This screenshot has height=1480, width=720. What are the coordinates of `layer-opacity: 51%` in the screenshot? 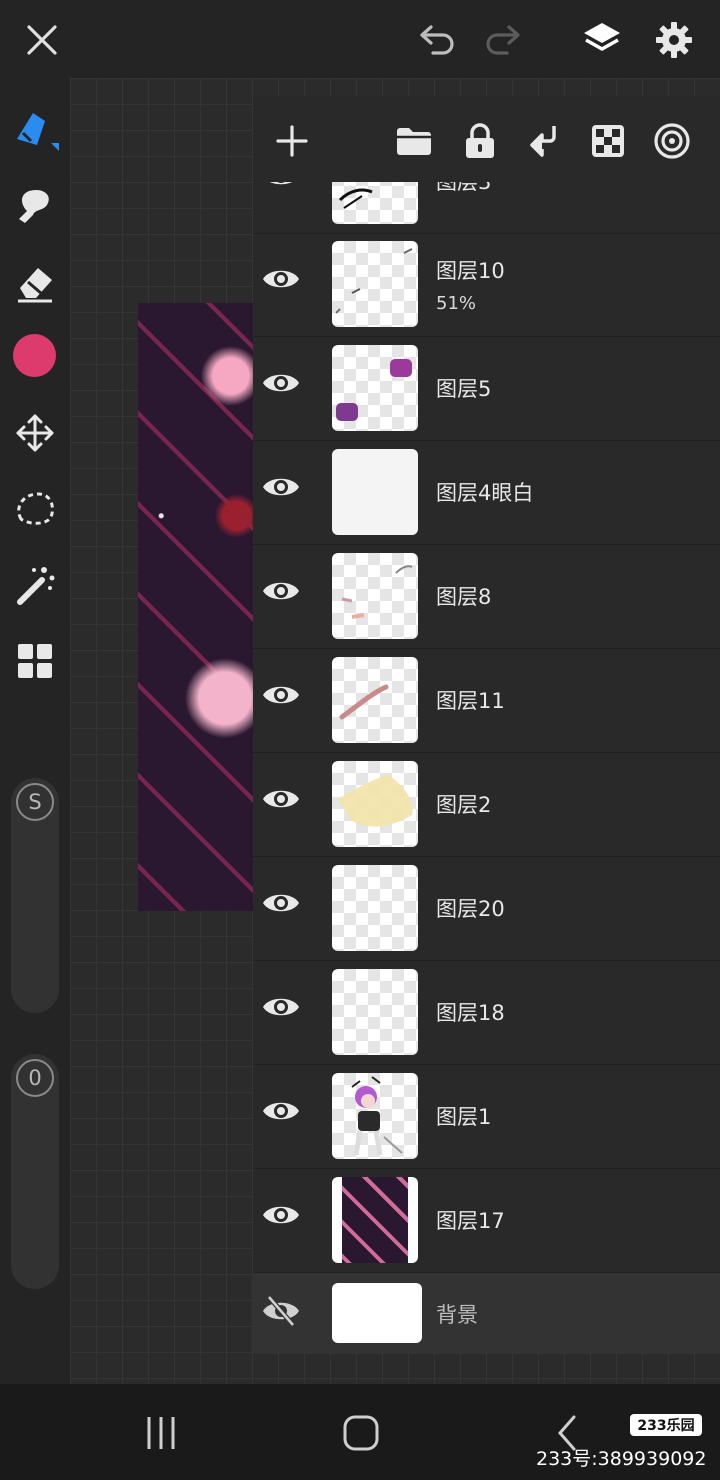 It's located at (456, 303).